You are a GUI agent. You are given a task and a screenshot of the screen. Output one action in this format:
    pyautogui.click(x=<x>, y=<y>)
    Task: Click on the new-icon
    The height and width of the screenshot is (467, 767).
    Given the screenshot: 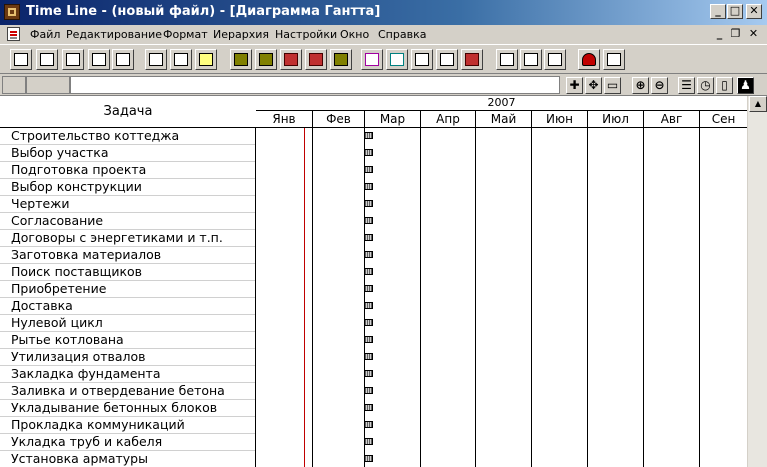 What is the action you would take?
    pyautogui.click(x=47, y=59)
    